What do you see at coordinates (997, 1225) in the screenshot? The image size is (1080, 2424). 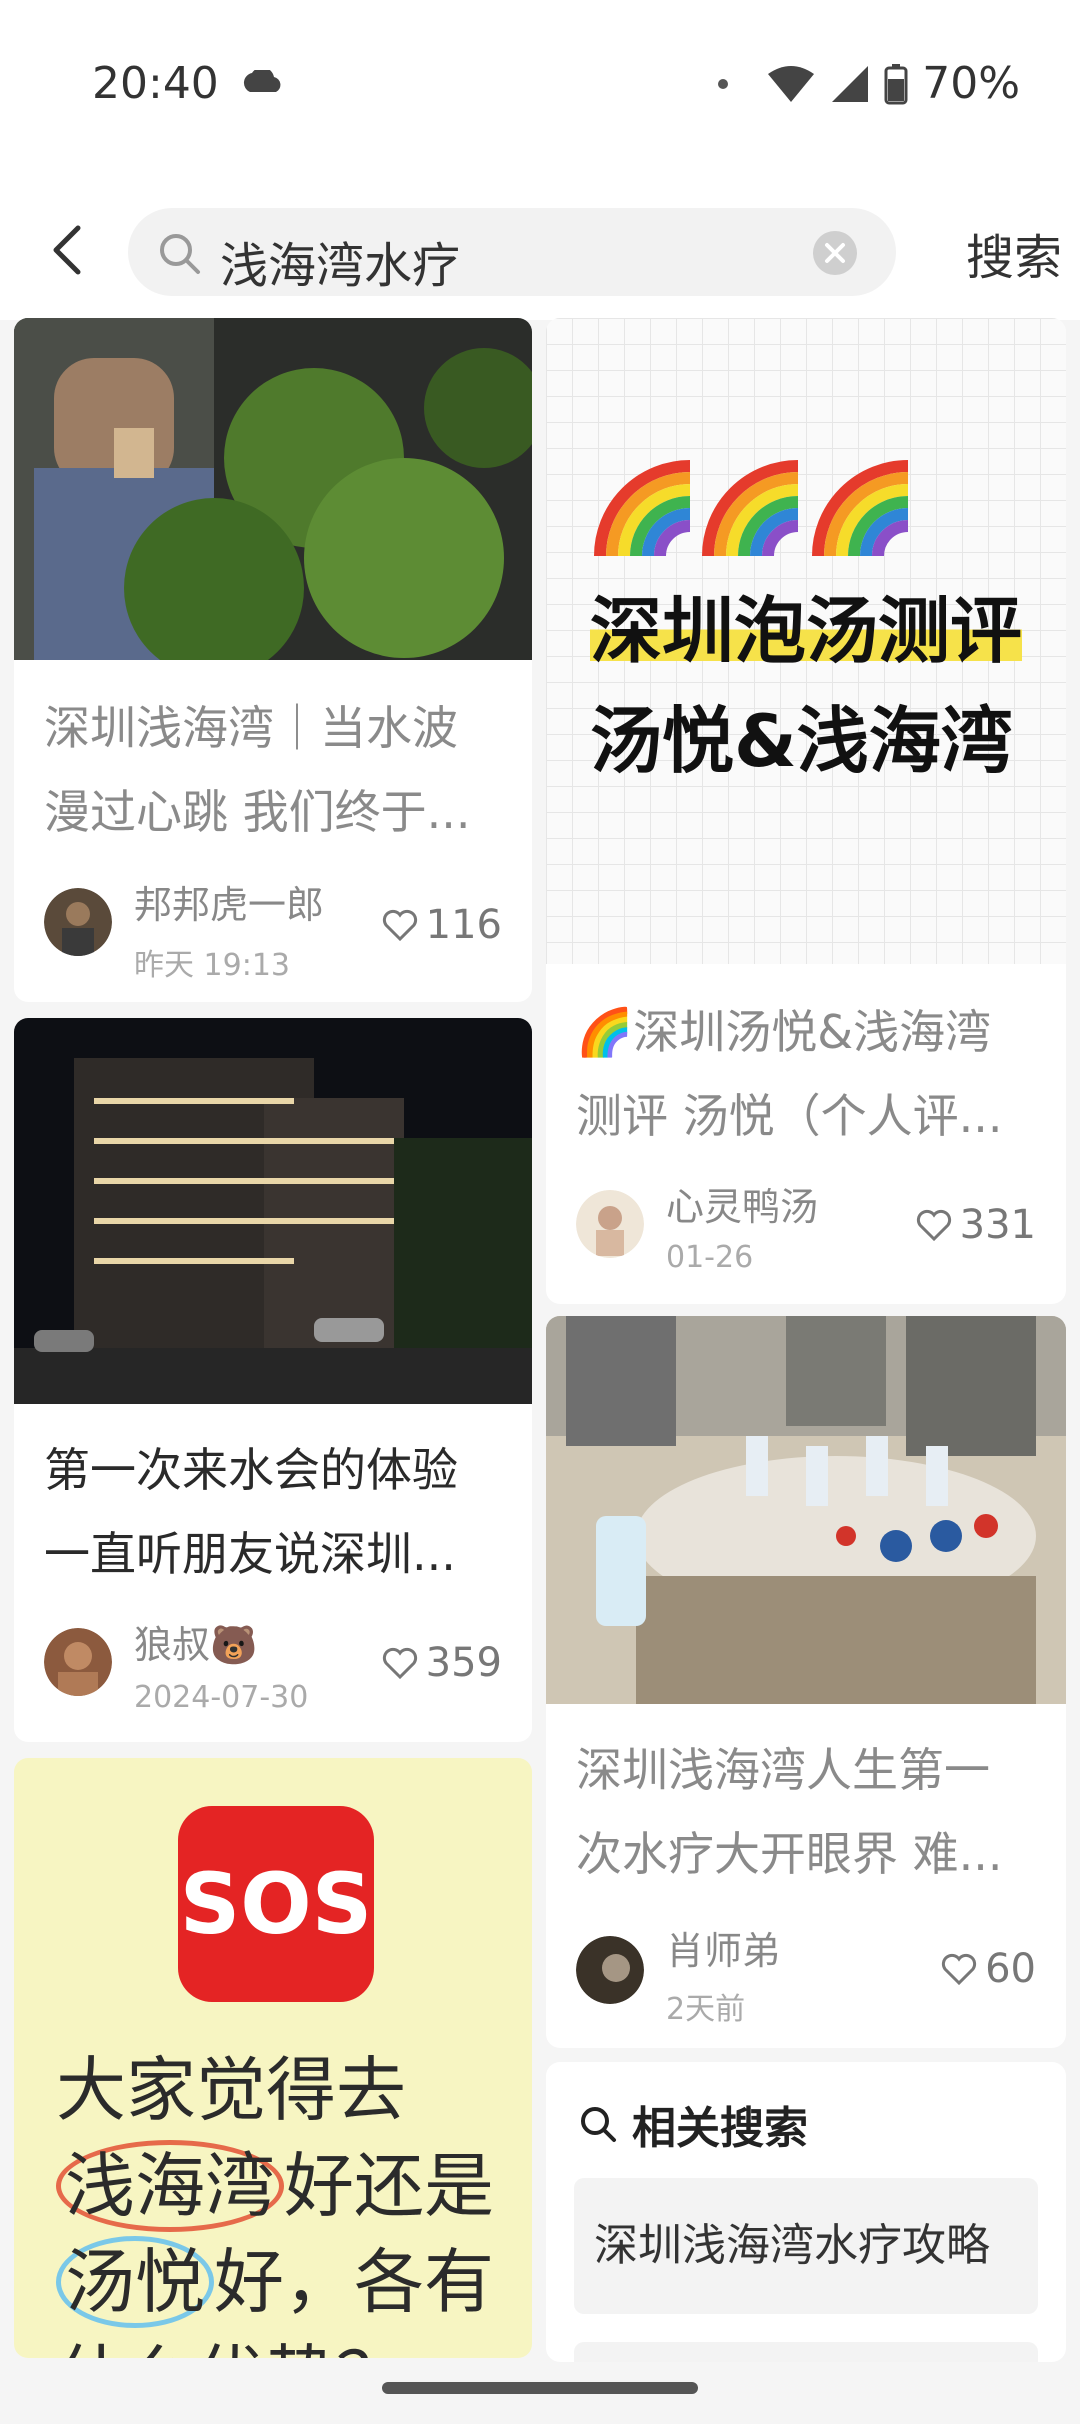 I see `like-count: 331` at bounding box center [997, 1225].